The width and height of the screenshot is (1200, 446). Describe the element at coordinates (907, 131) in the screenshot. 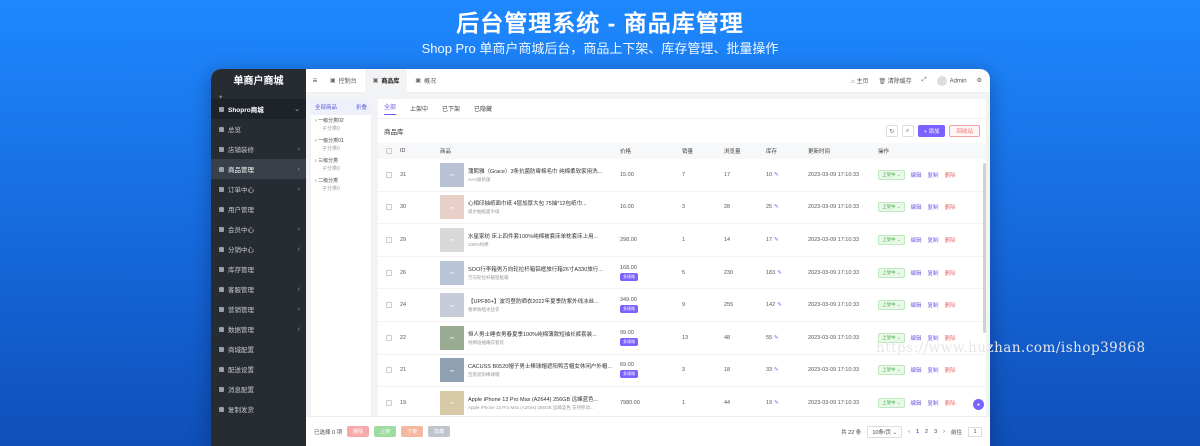

I see `search-icon: ⌕` at that location.